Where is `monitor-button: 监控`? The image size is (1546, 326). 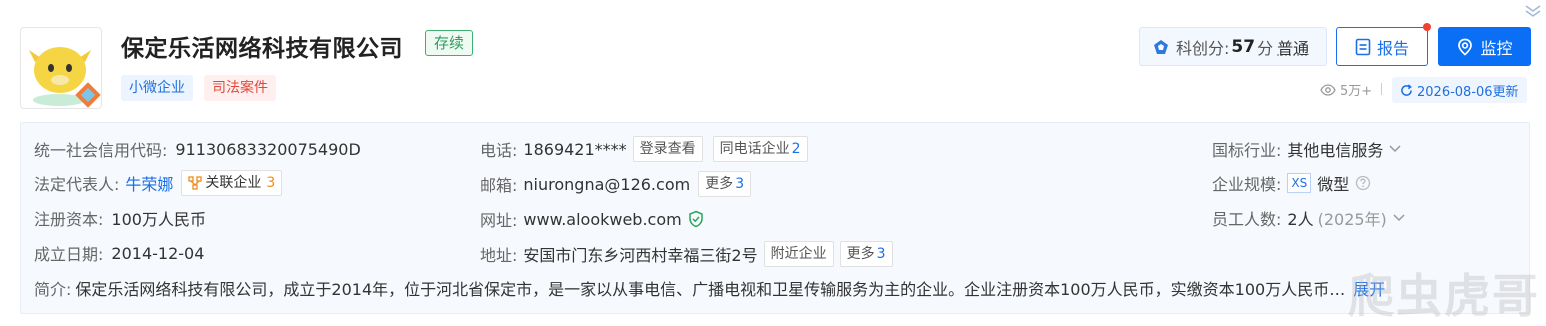 monitor-button: 监控 is located at coordinates (1484, 46).